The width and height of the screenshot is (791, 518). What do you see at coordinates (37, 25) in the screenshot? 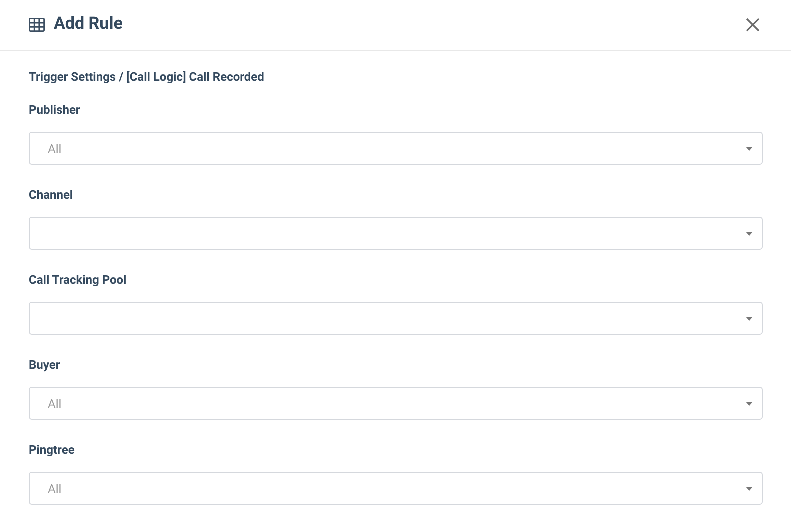
I see `table-icon` at bounding box center [37, 25].